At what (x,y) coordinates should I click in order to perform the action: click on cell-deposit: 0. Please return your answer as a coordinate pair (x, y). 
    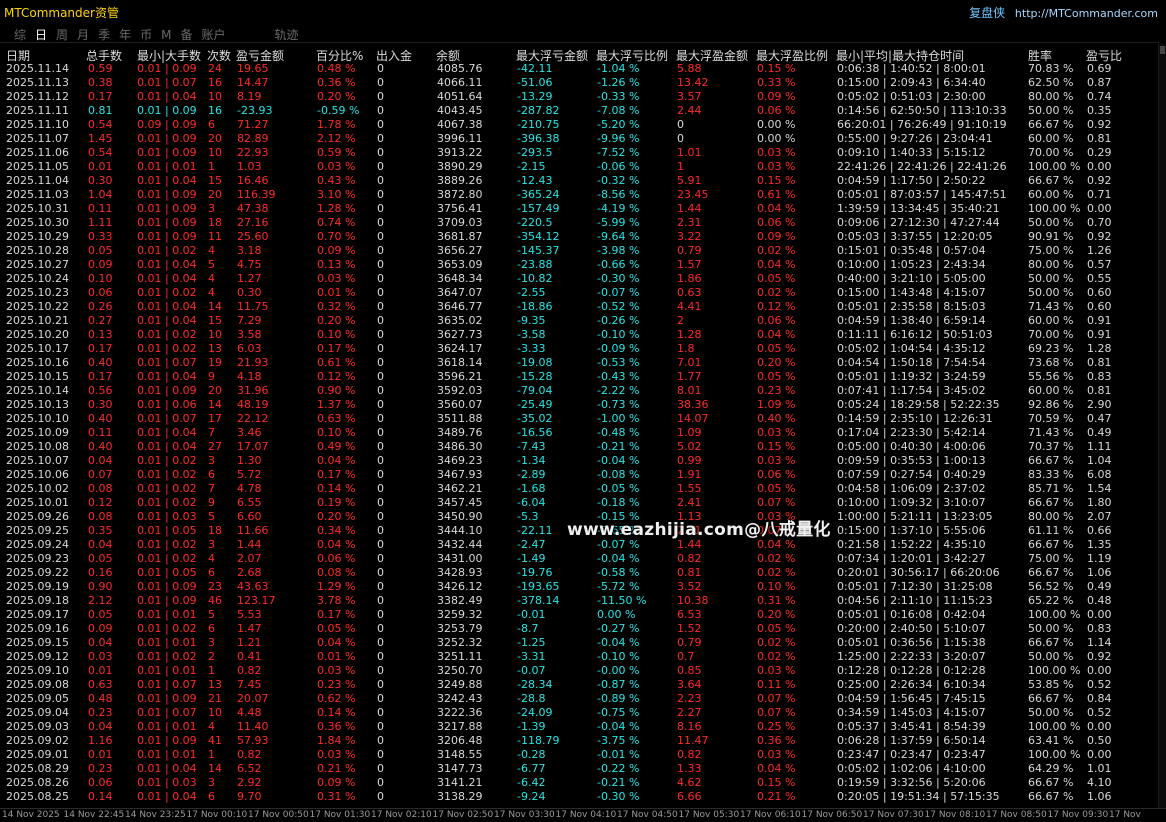
    Looking at the image, I should click on (380, 530).